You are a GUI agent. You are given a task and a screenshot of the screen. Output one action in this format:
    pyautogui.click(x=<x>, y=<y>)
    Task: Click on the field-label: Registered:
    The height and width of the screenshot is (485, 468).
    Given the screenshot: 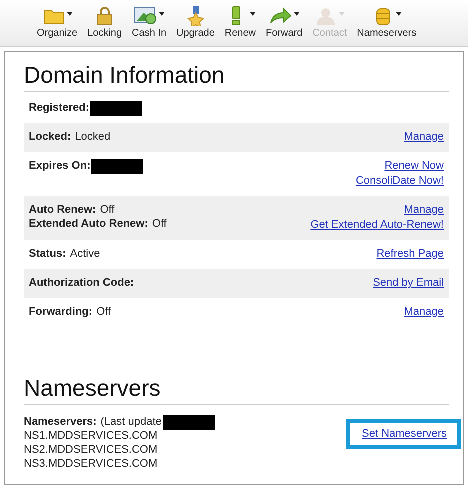 What is the action you would take?
    pyautogui.click(x=59, y=108)
    